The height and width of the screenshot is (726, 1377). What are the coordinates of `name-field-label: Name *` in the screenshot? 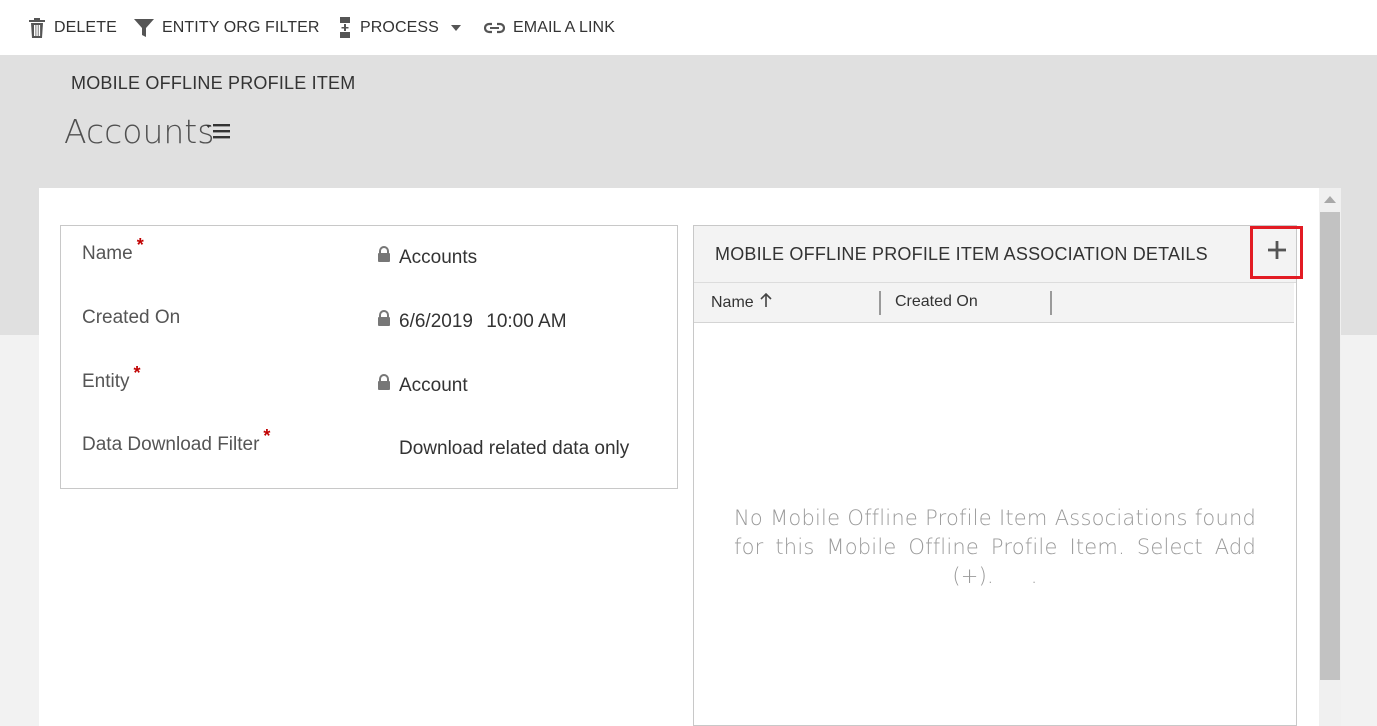 It's located at (113, 250).